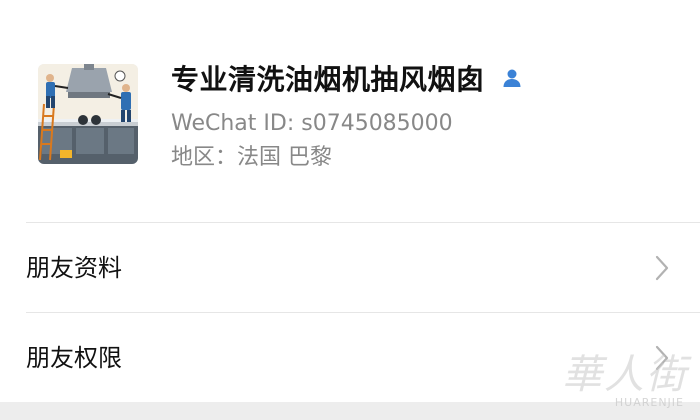 Image resolution: width=700 pixels, height=420 pixels. I want to click on menu-item-label: 朋友权限, so click(74, 358).